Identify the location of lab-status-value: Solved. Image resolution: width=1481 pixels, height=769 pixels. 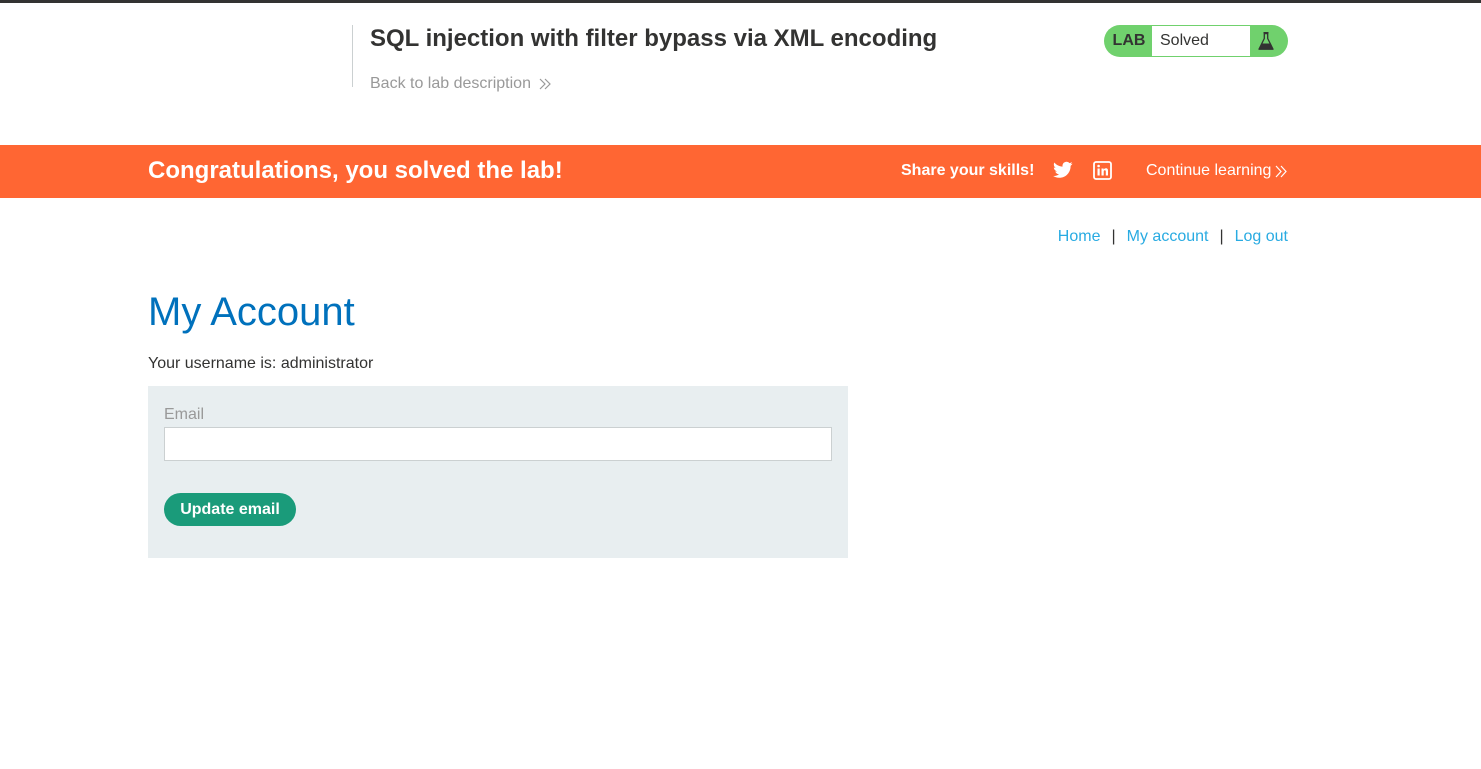
(1201, 41).